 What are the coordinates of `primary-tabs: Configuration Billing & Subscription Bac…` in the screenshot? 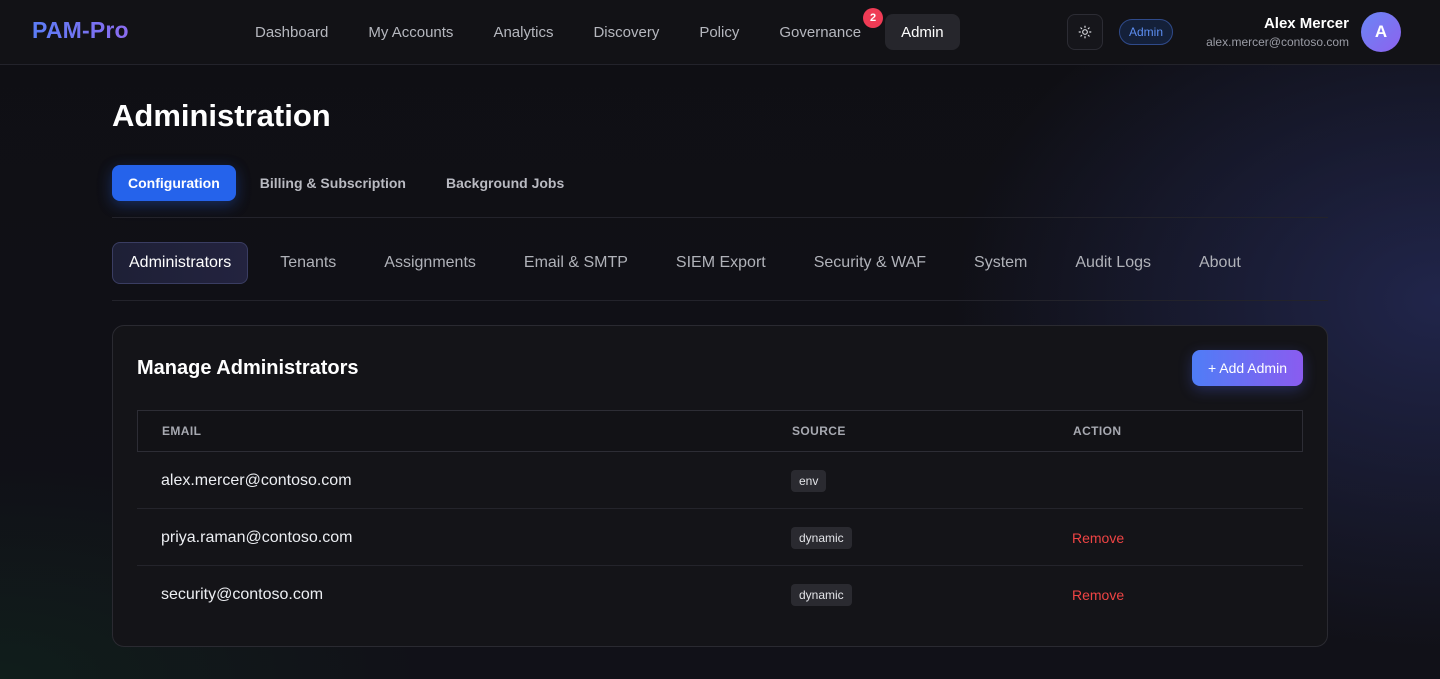 It's located at (350, 183).